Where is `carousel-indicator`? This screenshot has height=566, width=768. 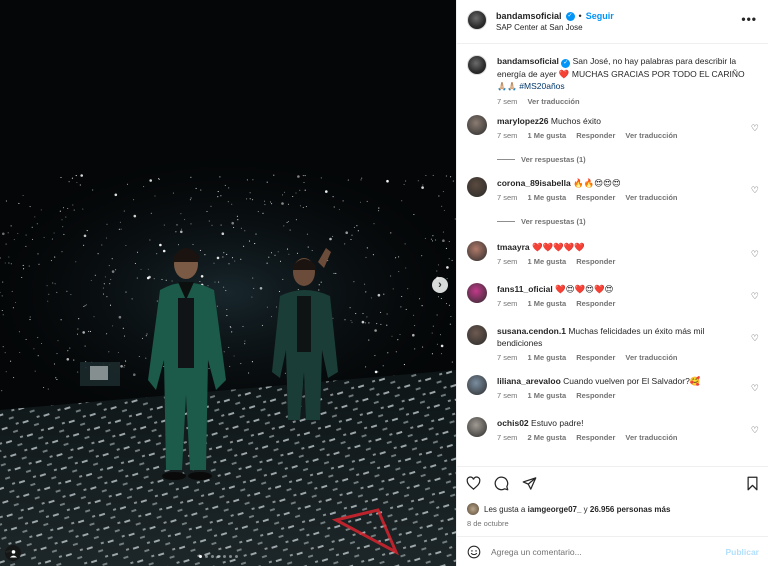
carousel-indicator is located at coordinates (218, 556).